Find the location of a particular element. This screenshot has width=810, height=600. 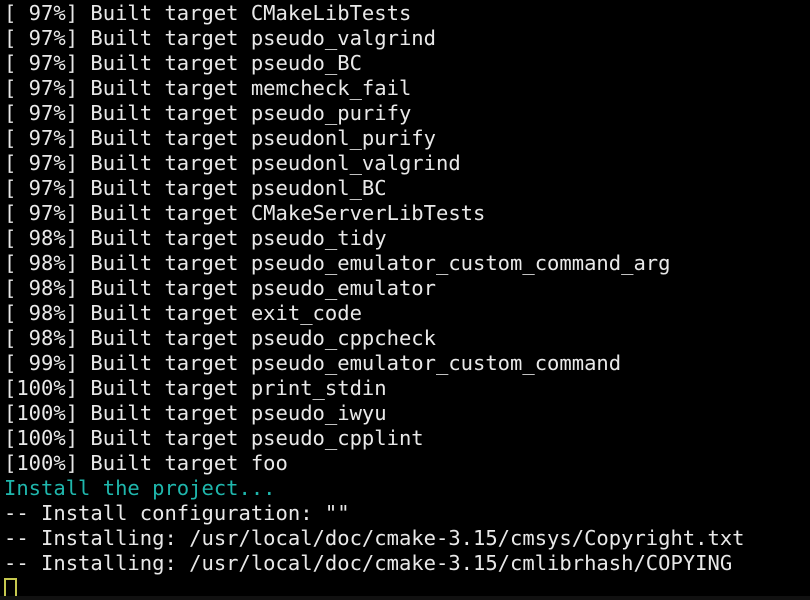

terminal-line: [ 97%] Built target pseudonl_purify is located at coordinates (220, 138).